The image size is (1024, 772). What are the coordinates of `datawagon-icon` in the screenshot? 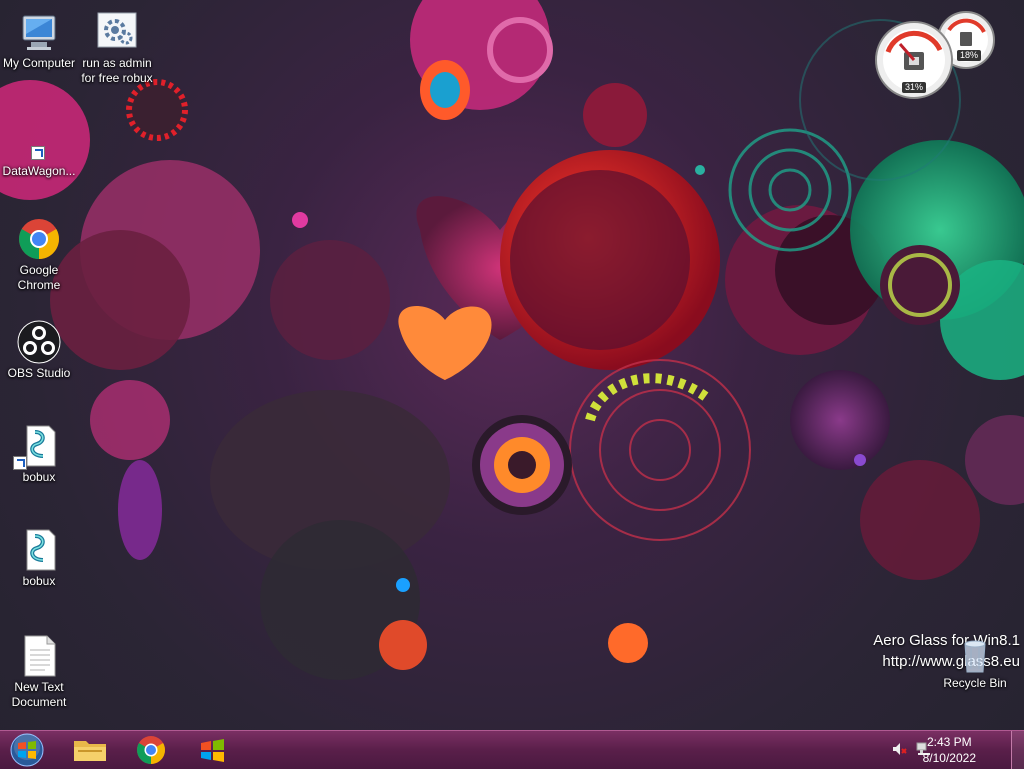 It's located at (39, 151).